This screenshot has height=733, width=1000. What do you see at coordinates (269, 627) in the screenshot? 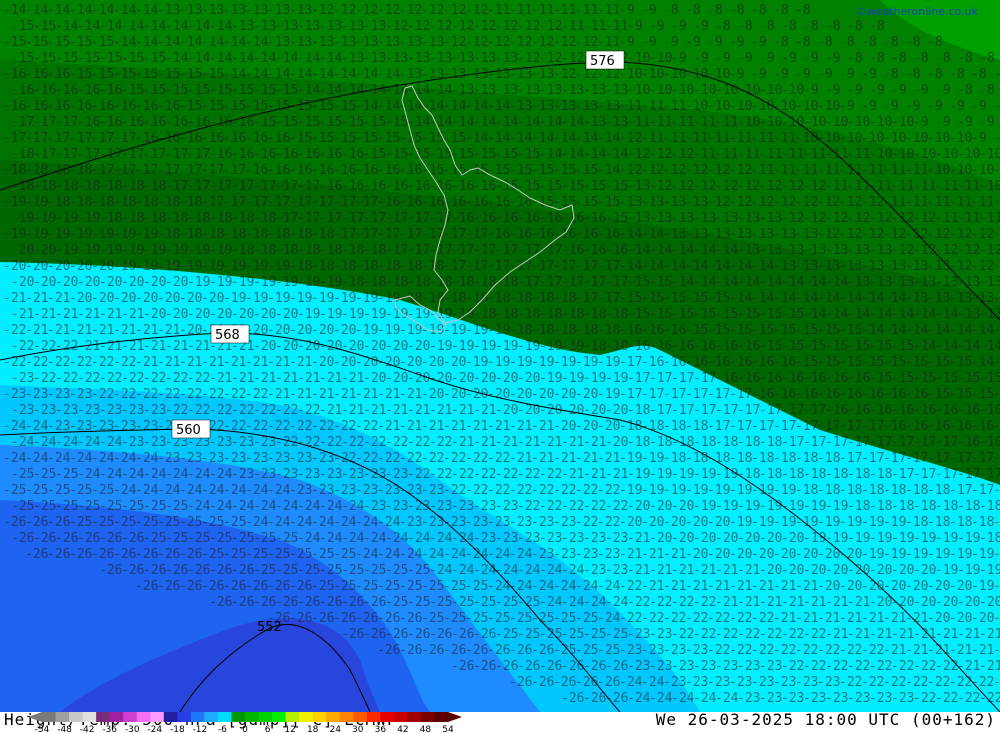
I see `svg-text: 552` at bounding box center [269, 627].